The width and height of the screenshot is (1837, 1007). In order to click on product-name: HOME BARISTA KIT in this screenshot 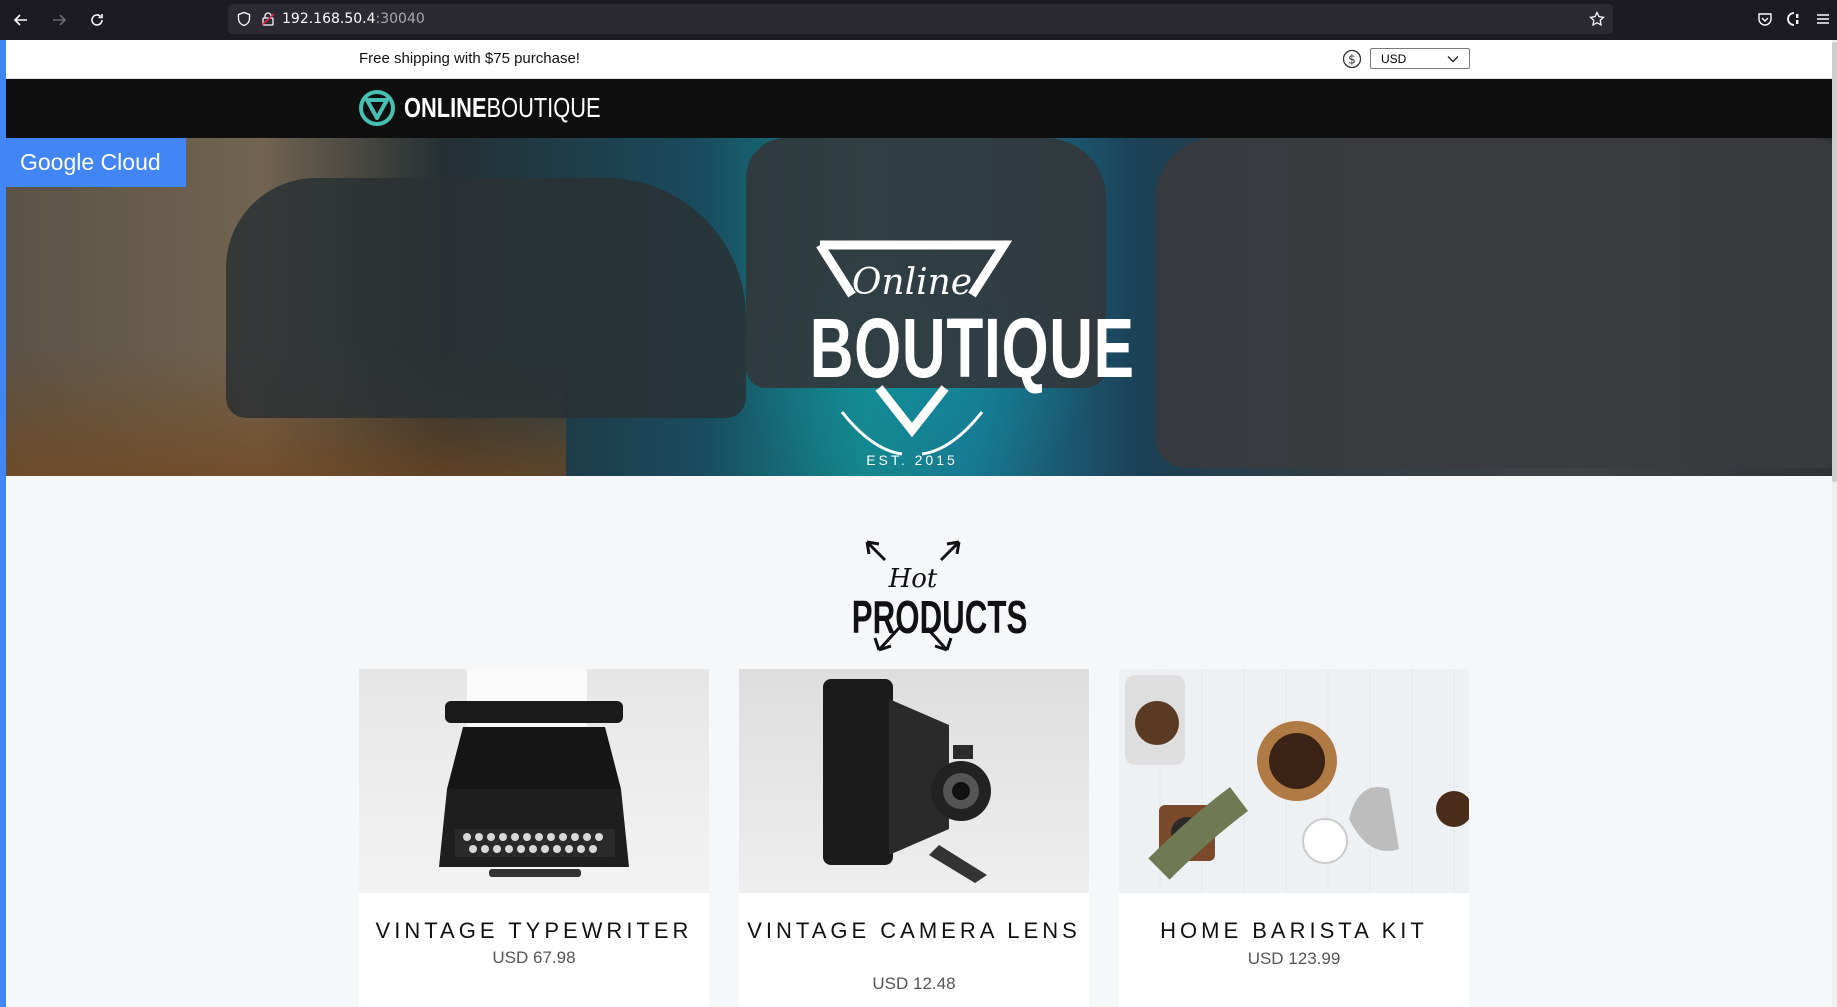, I will do `click(1294, 930)`.